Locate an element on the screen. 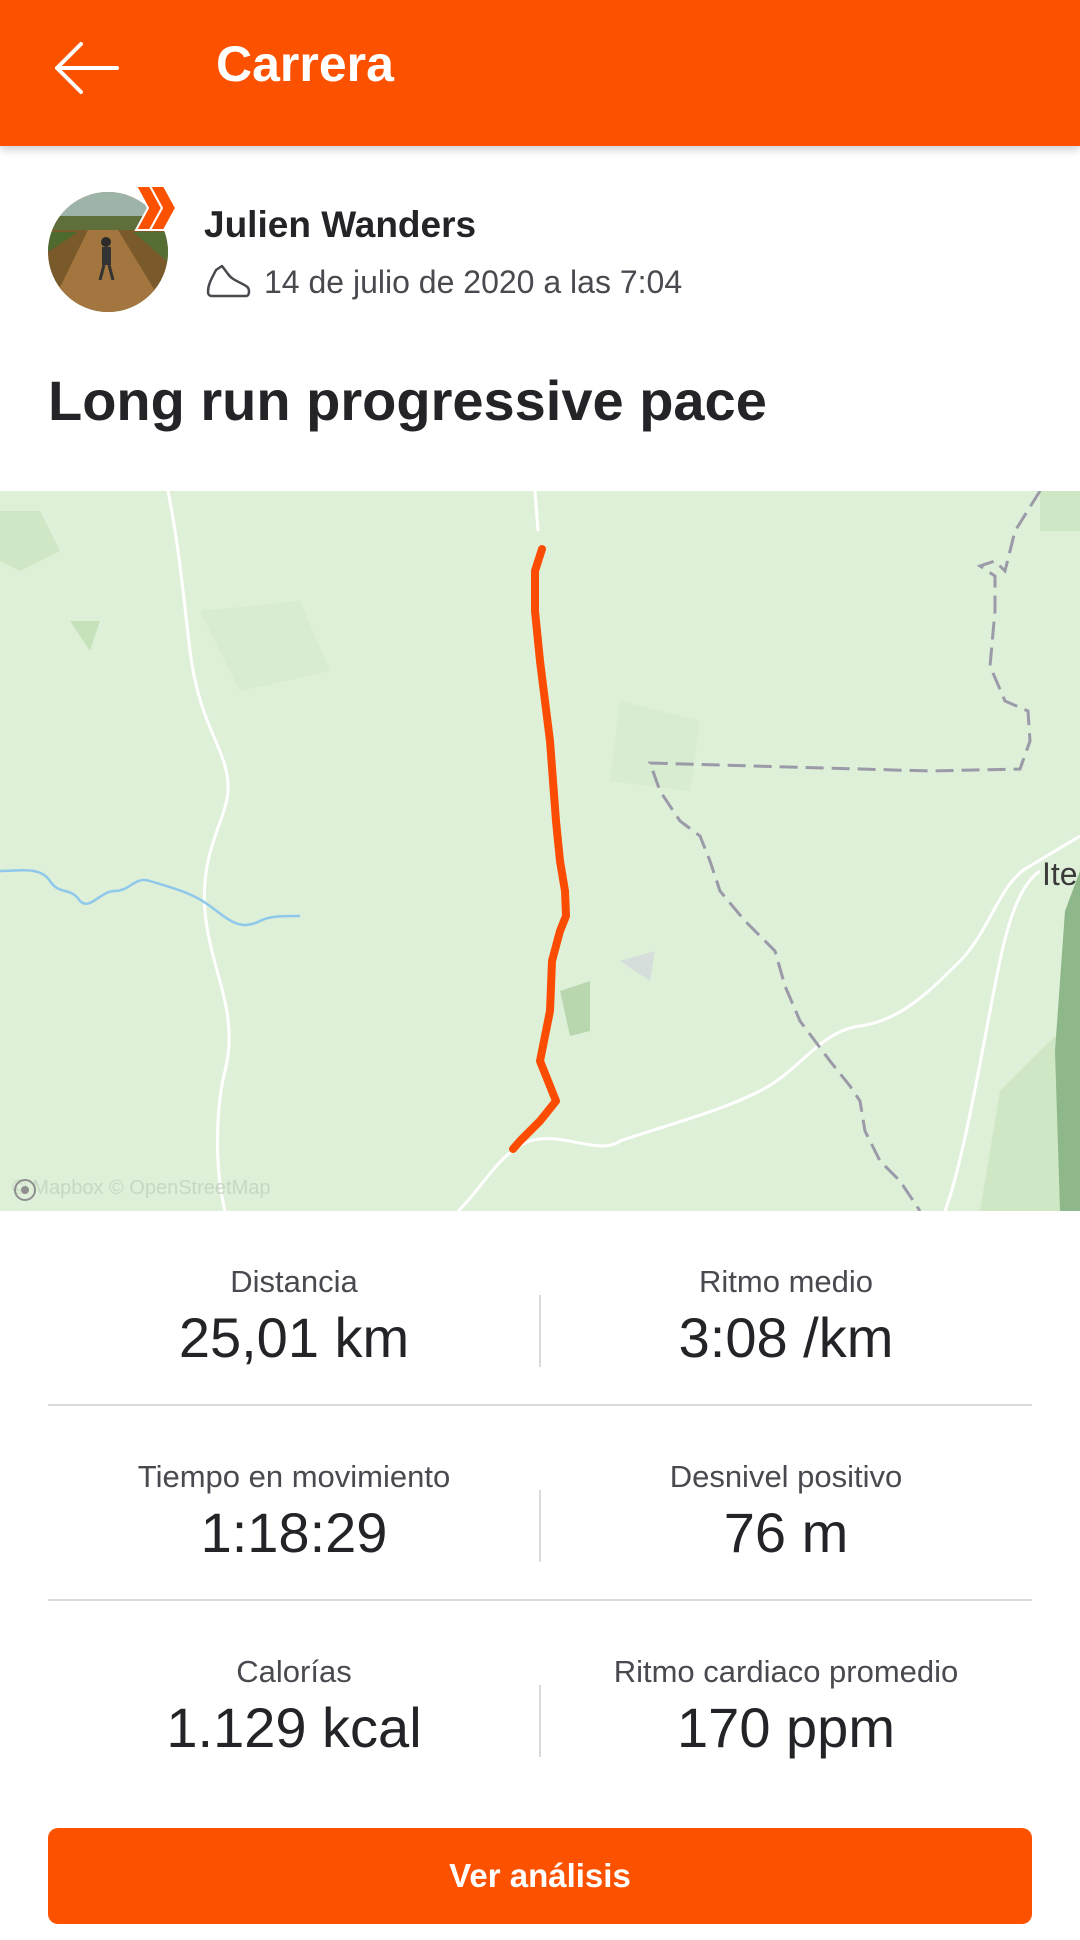 The height and width of the screenshot is (1940, 1080). stat-label: Distancia is located at coordinates (294, 1281).